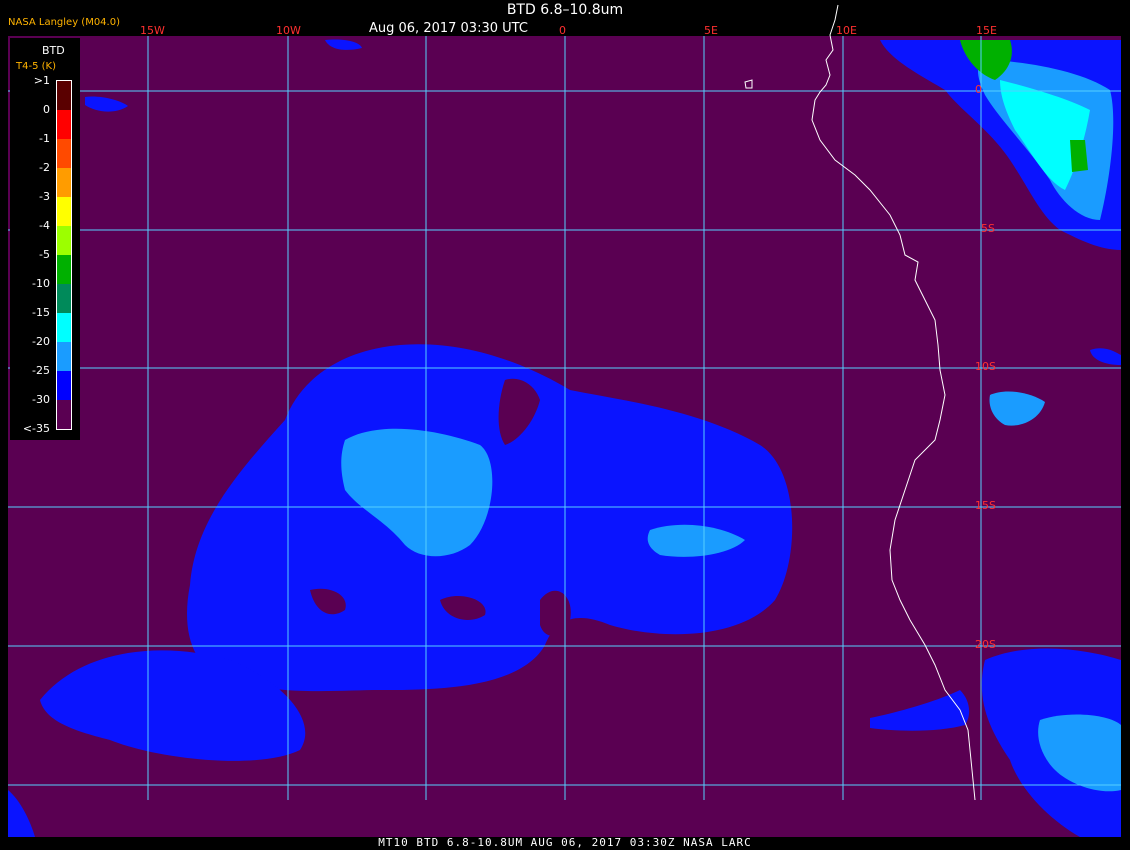  Describe the element at coordinates (64, 22) in the screenshot. I see `brand-label: NASA Langley (M04.0)` at that location.